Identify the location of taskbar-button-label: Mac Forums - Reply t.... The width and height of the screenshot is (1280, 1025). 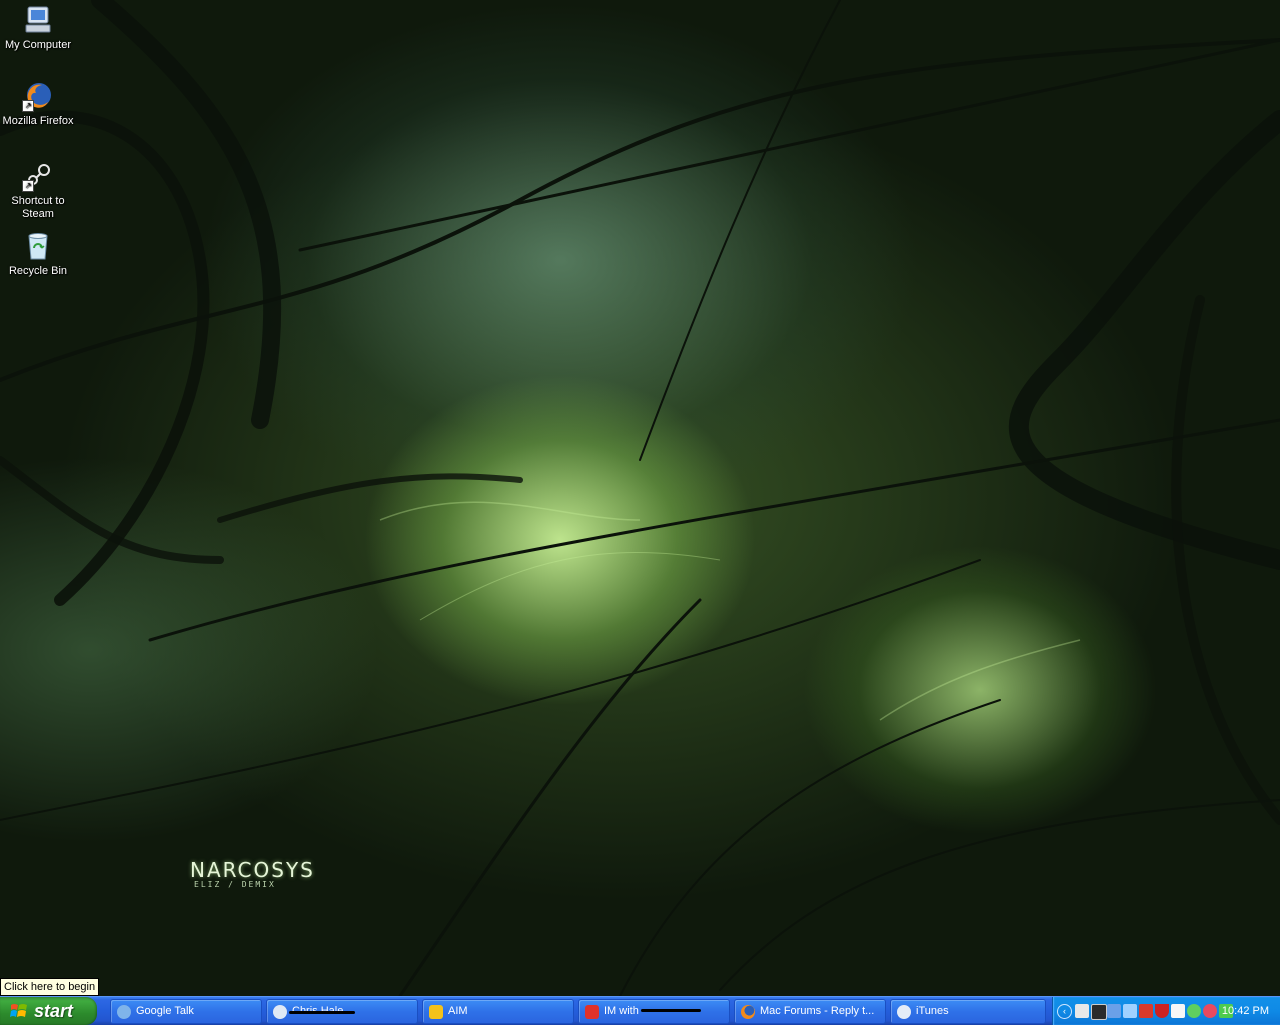
(817, 1011).